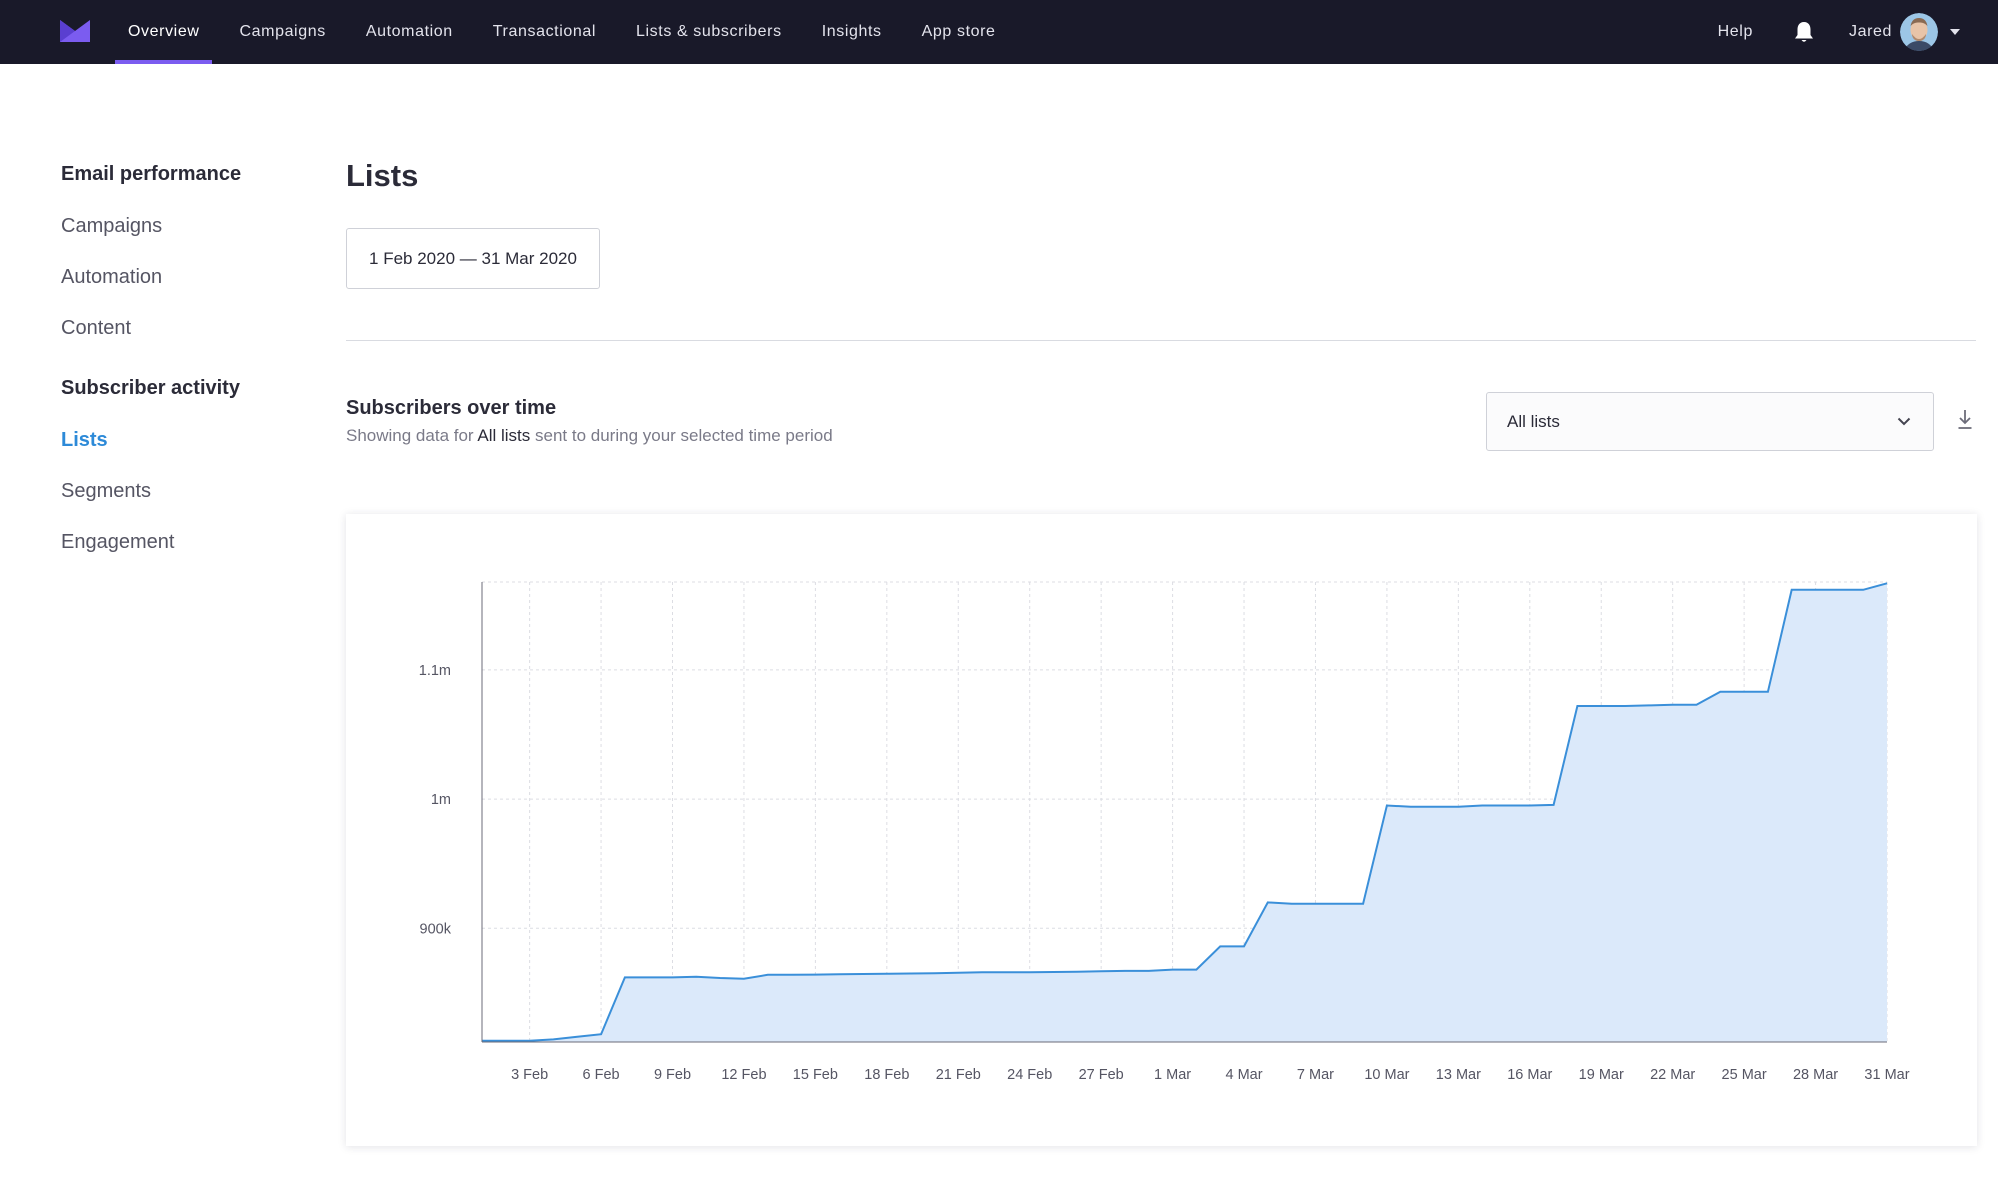 The image size is (1998, 1199). I want to click on x-tick-label: 22 Mar, so click(1672, 1075).